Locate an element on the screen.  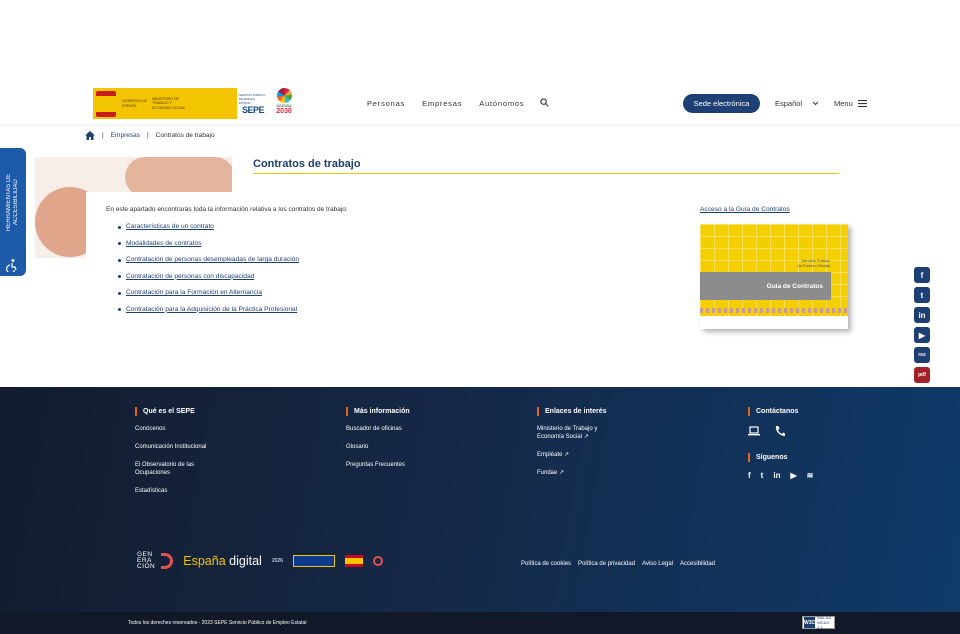
main-nav: Personas Empresas Autónomos is located at coordinates (445, 103).